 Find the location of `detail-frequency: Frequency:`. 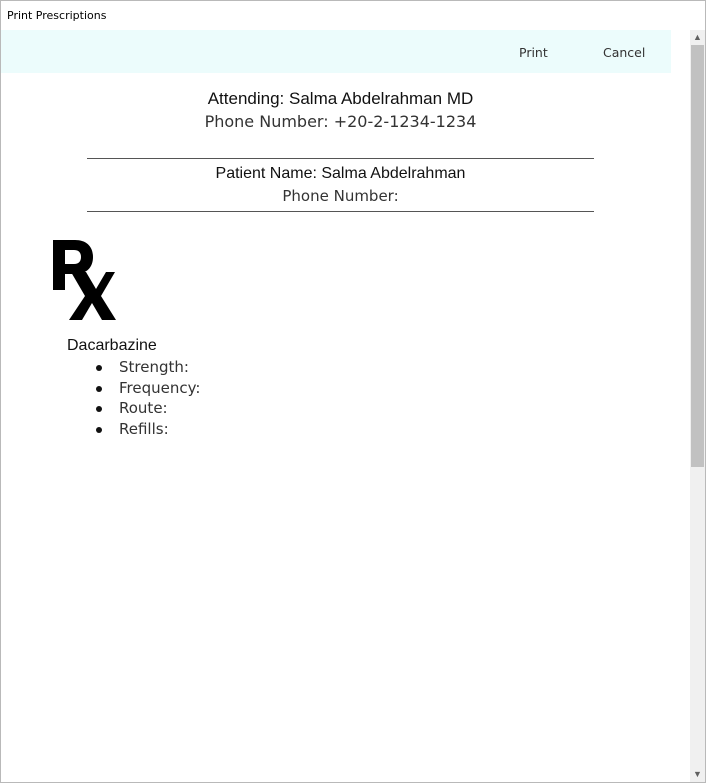

detail-frequency: Frequency: is located at coordinates (148, 388).